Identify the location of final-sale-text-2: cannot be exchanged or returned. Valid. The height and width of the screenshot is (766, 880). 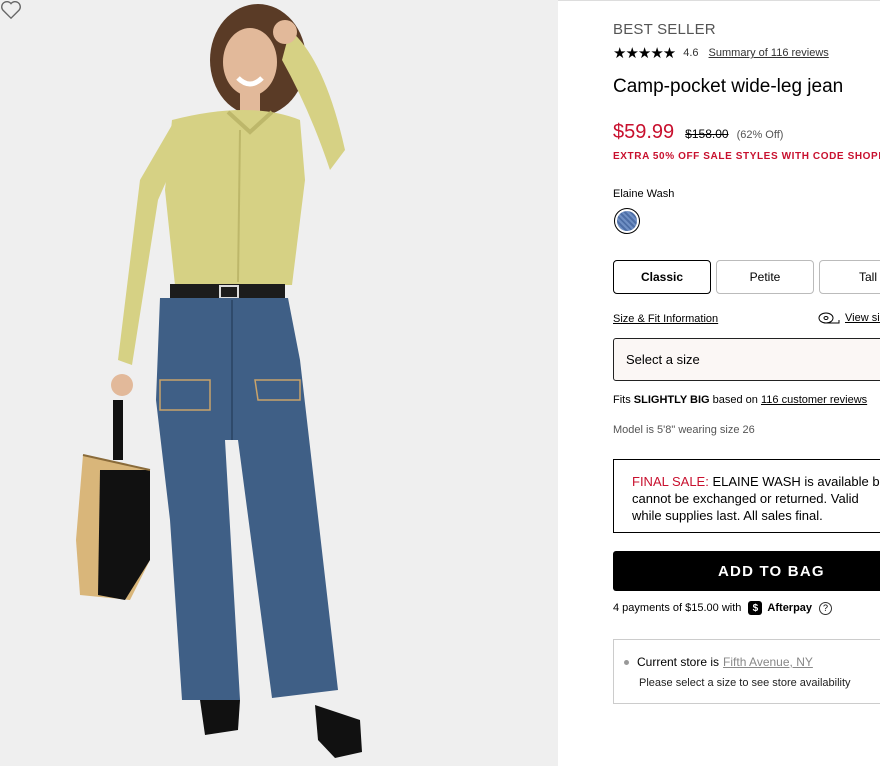
(745, 498).